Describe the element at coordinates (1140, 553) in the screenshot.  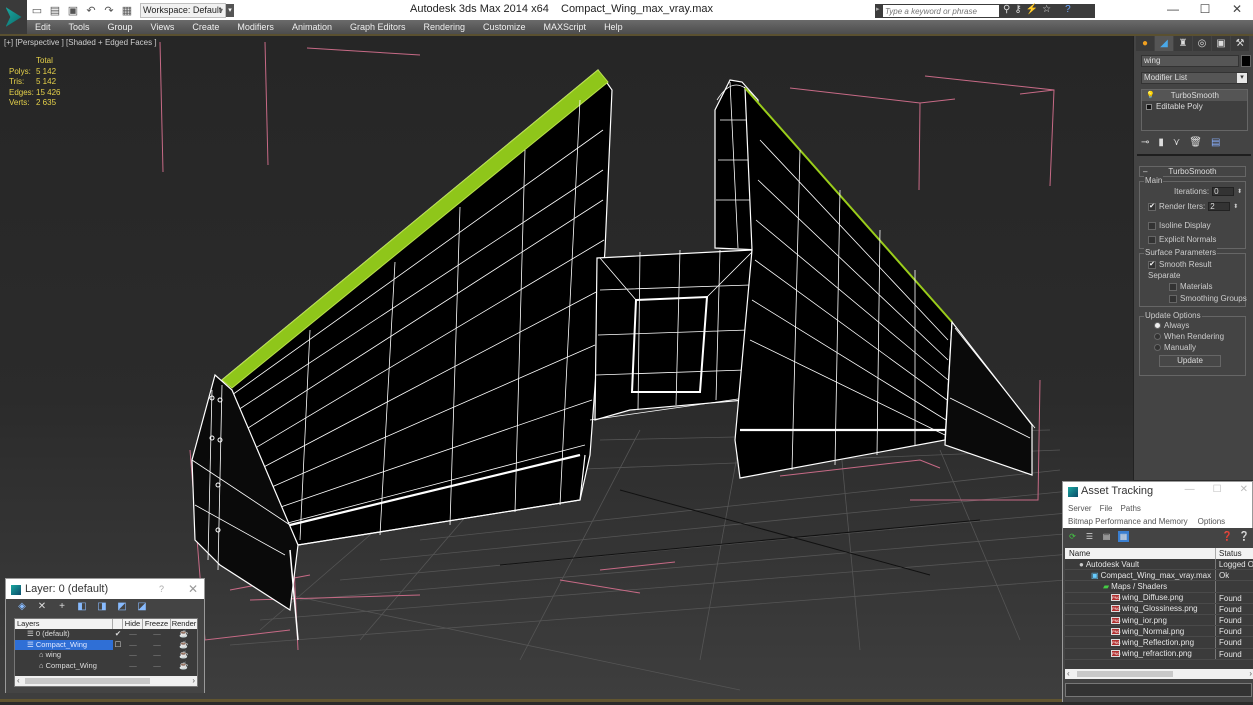
I see `column-name: Name` at that location.